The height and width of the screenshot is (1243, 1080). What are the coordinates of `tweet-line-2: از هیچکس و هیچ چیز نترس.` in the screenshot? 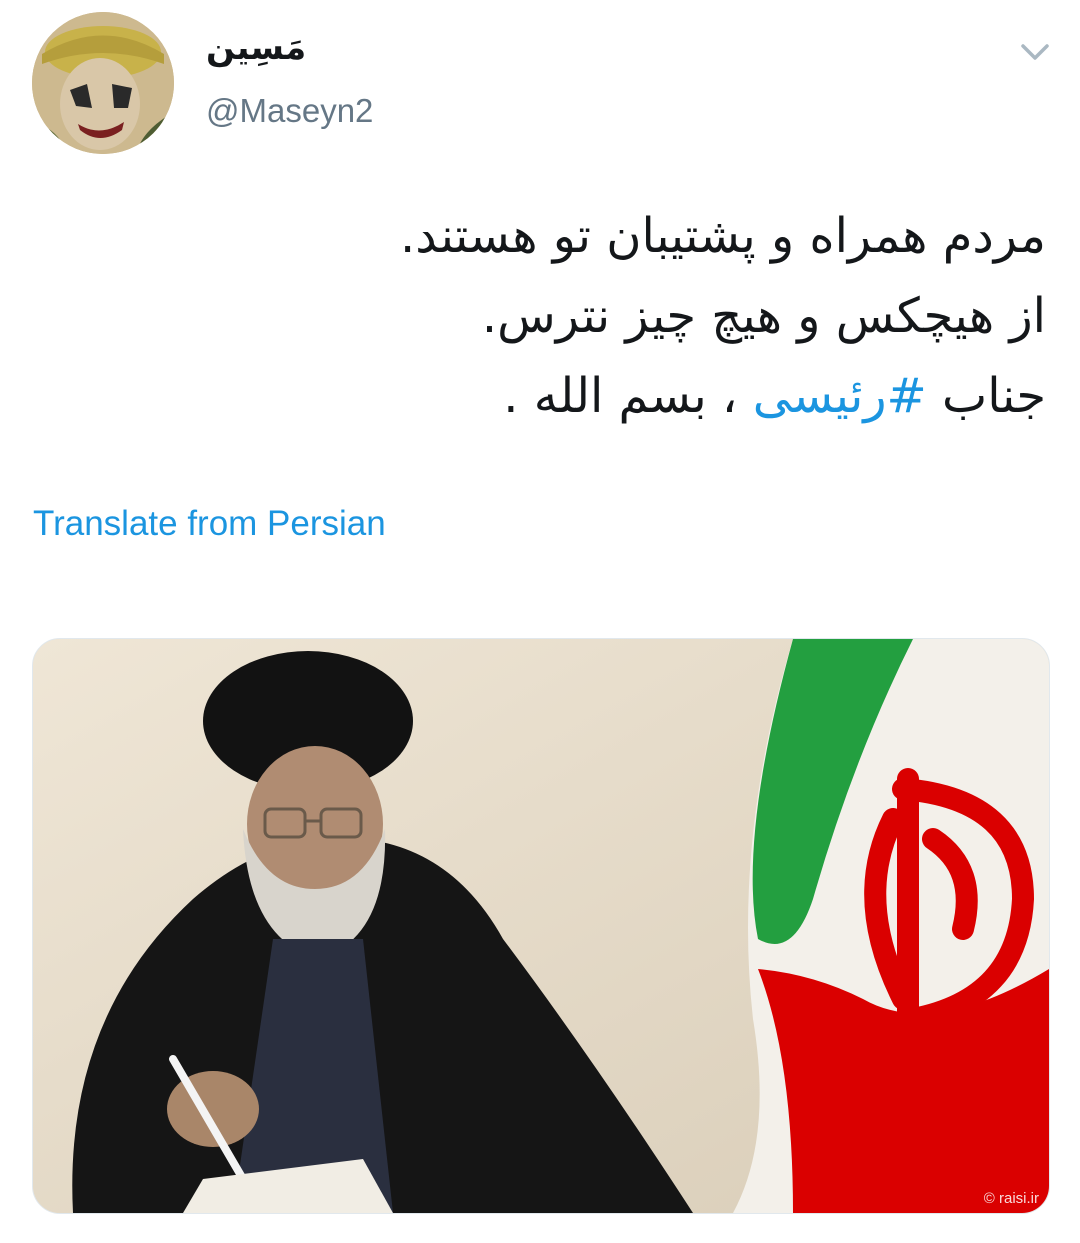 It's located at (763, 316).